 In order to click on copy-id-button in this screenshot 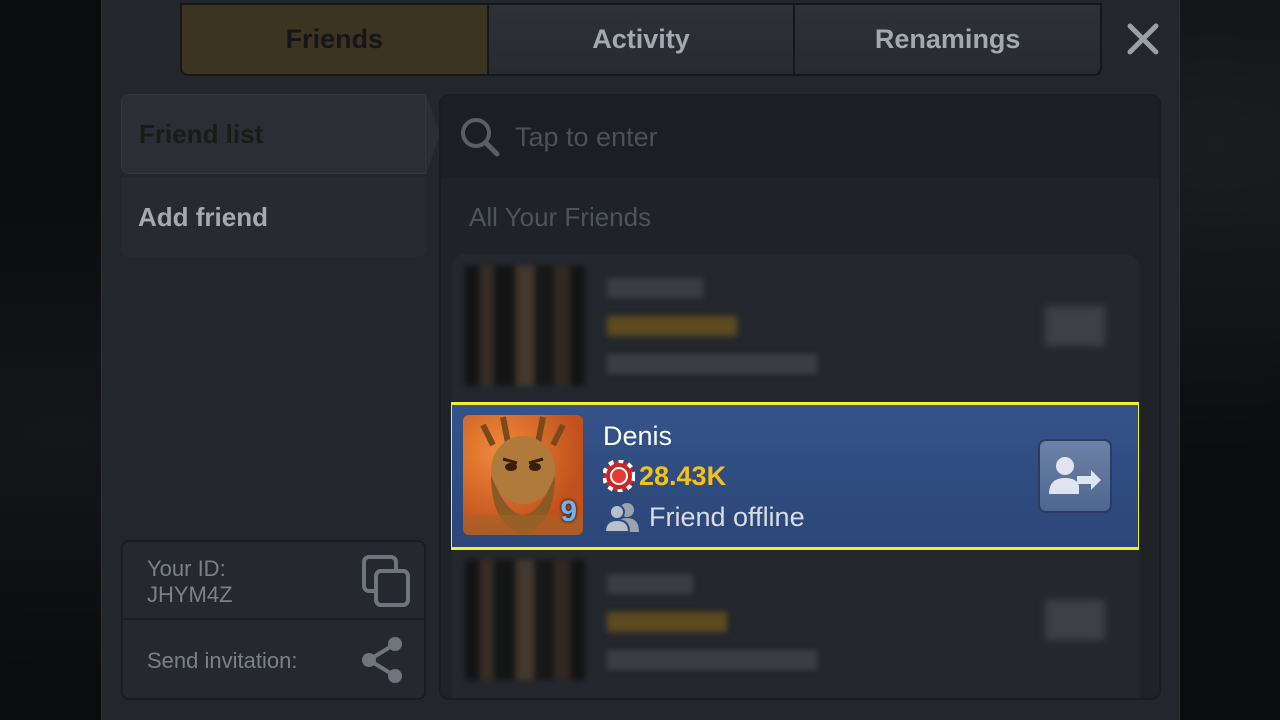, I will do `click(387, 582)`.